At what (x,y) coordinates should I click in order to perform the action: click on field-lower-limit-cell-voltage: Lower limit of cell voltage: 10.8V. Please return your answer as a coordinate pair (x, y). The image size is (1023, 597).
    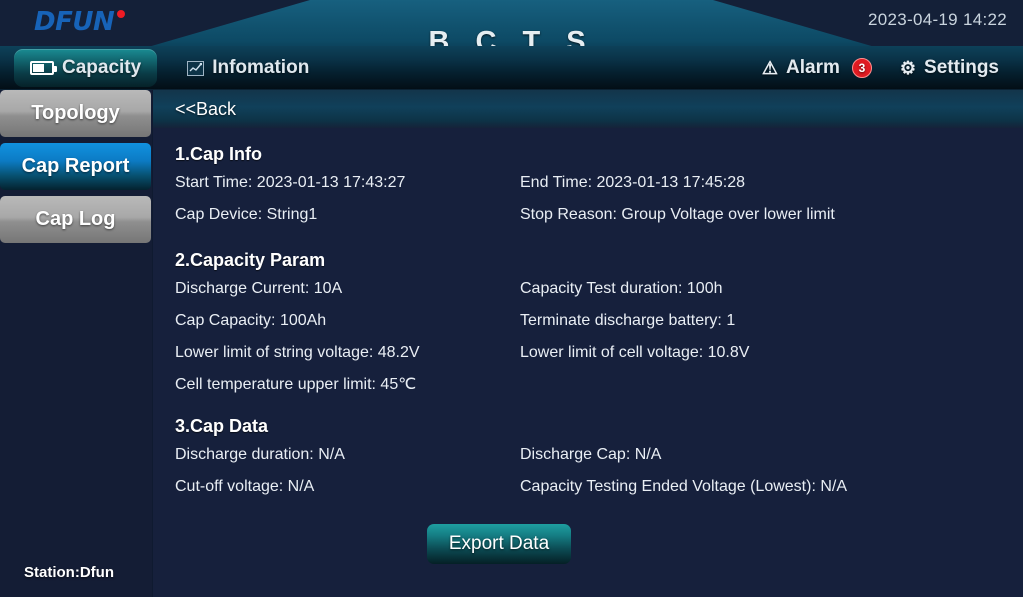
    Looking at the image, I should click on (635, 352).